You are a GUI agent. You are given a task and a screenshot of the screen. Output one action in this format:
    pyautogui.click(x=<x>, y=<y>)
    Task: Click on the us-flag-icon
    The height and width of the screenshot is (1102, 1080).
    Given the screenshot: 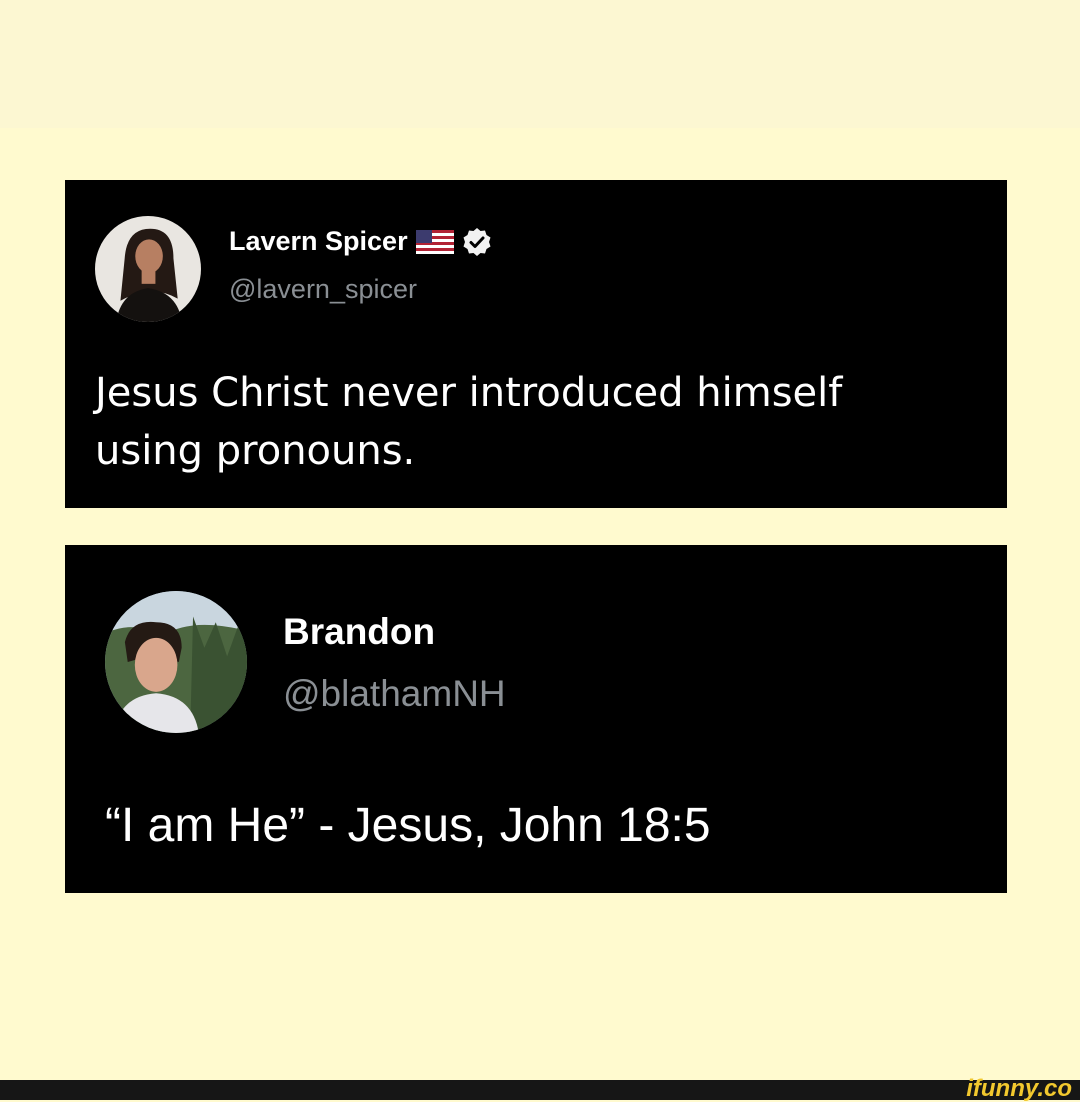 What is the action you would take?
    pyautogui.click(x=434, y=241)
    